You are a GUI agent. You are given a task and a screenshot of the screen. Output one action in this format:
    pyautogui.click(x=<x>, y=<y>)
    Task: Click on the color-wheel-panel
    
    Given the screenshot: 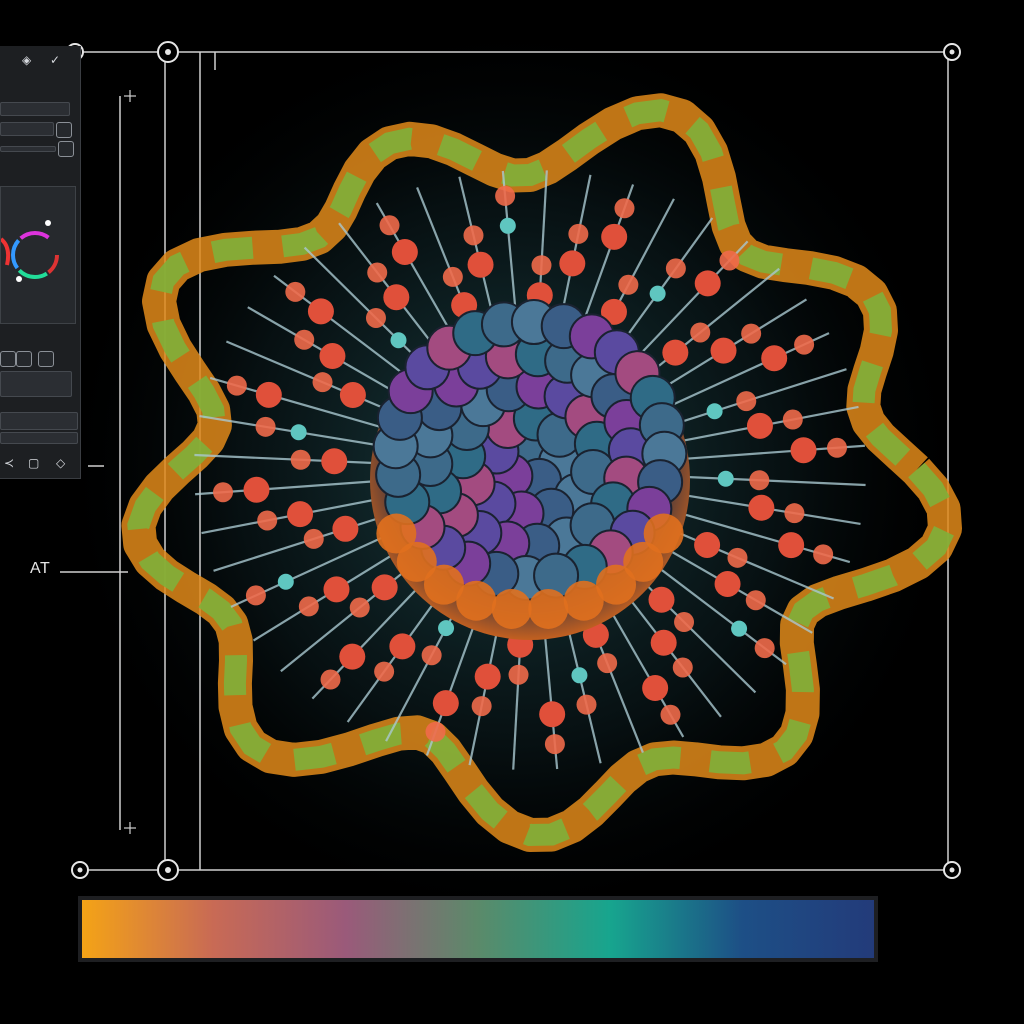 What is the action you would take?
    pyautogui.click(x=38, y=255)
    